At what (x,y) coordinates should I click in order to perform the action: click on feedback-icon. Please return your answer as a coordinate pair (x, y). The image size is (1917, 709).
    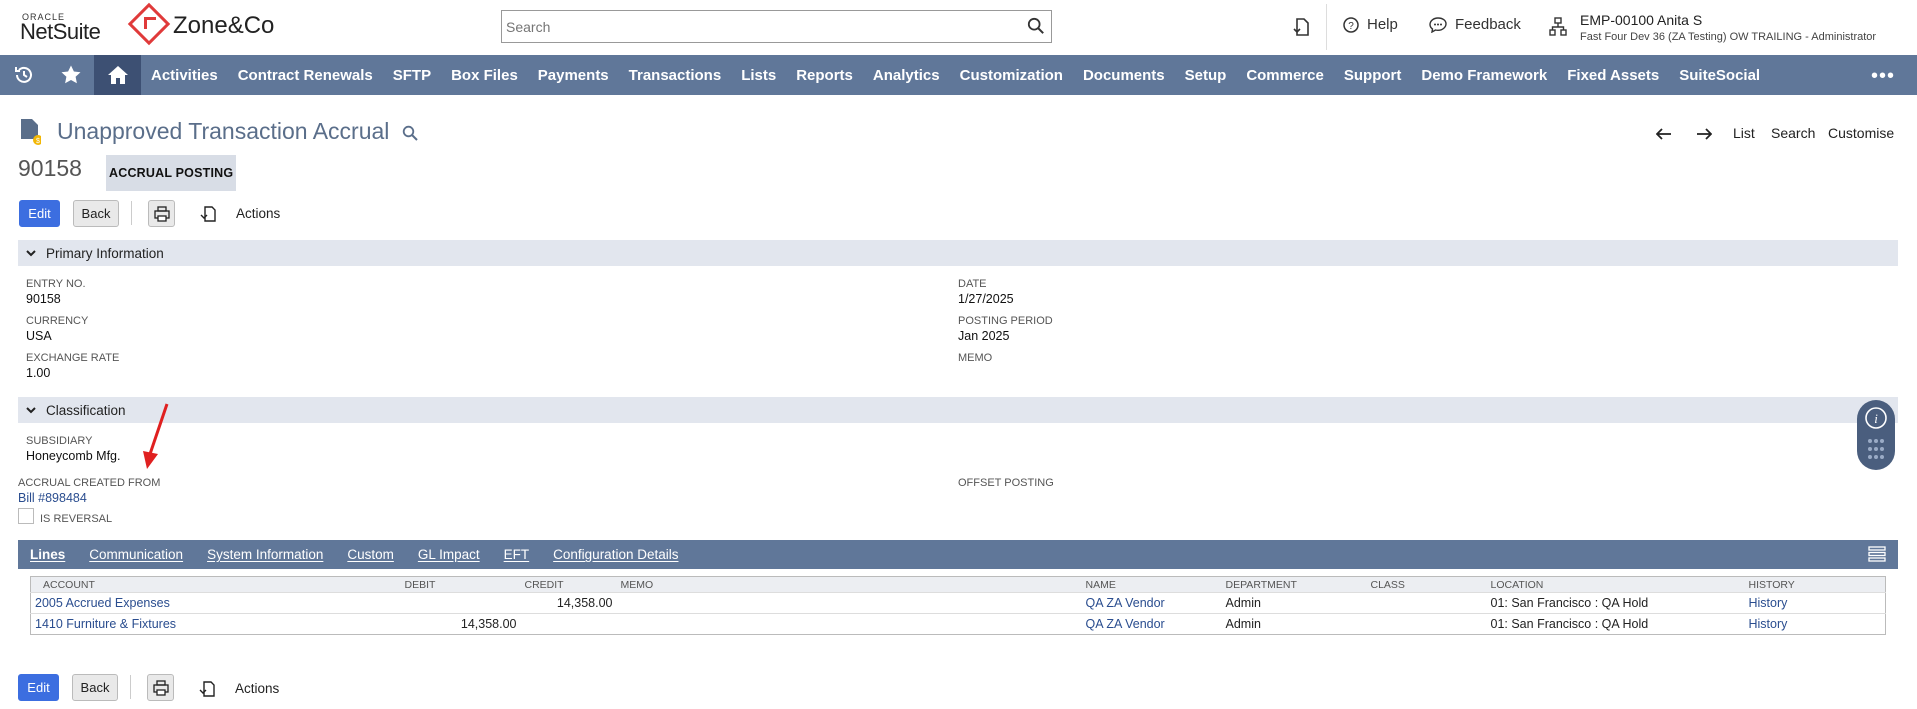
    Looking at the image, I should click on (1438, 24).